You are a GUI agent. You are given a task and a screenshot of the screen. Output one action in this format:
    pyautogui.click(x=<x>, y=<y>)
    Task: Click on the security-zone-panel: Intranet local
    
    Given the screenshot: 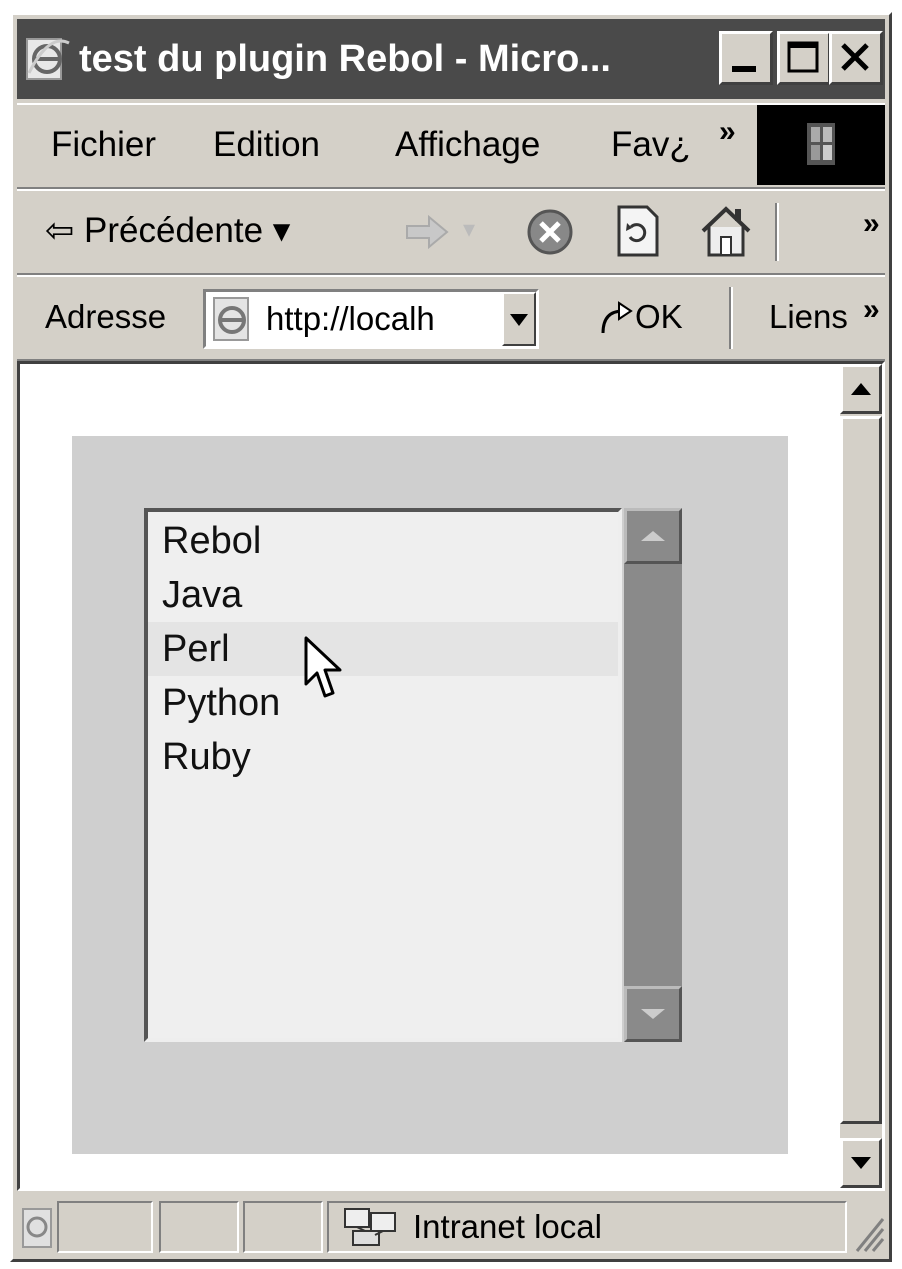 What is the action you would take?
    pyautogui.click(x=587, y=1227)
    